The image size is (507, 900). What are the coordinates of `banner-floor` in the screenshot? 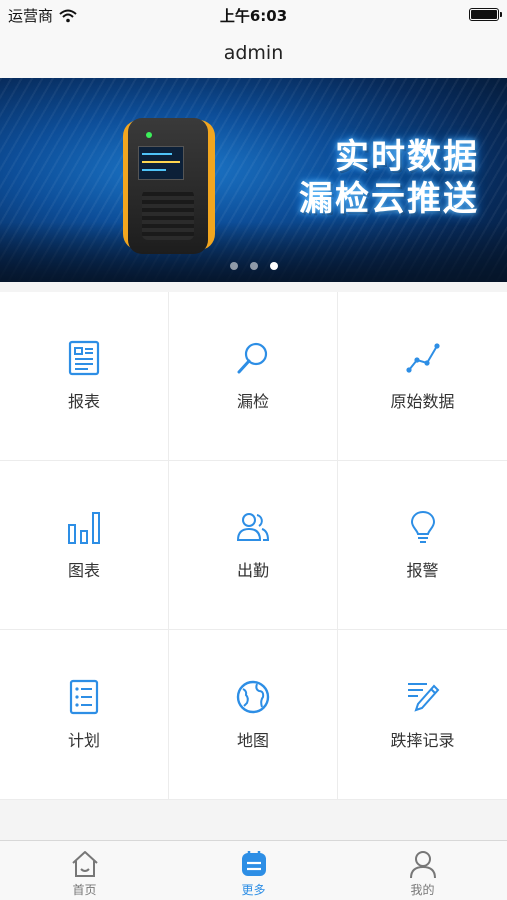 It's located at (253, 252).